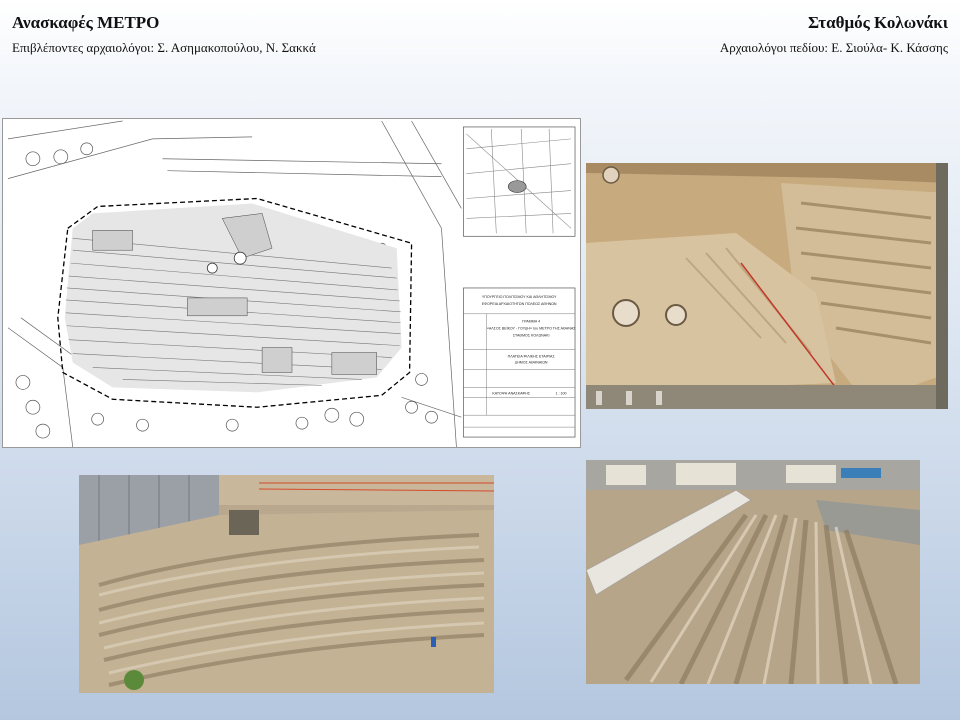 The height and width of the screenshot is (720, 960). What do you see at coordinates (532, 357) in the screenshot?
I see `plan-area: ΠΛΑΤΕΙΑ ΦΙΛΙΚΗΣ ΕΤΑΙΡΙΑΣ` at bounding box center [532, 357].